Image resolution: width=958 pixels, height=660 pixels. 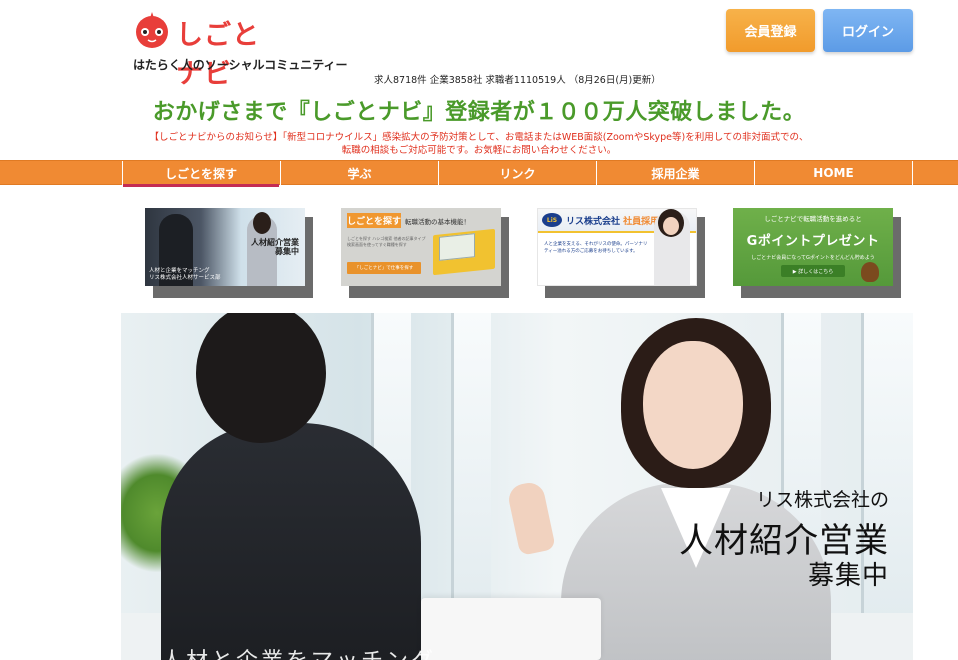 I want to click on banner-title: Gポイントプレゼント, so click(x=813, y=241).